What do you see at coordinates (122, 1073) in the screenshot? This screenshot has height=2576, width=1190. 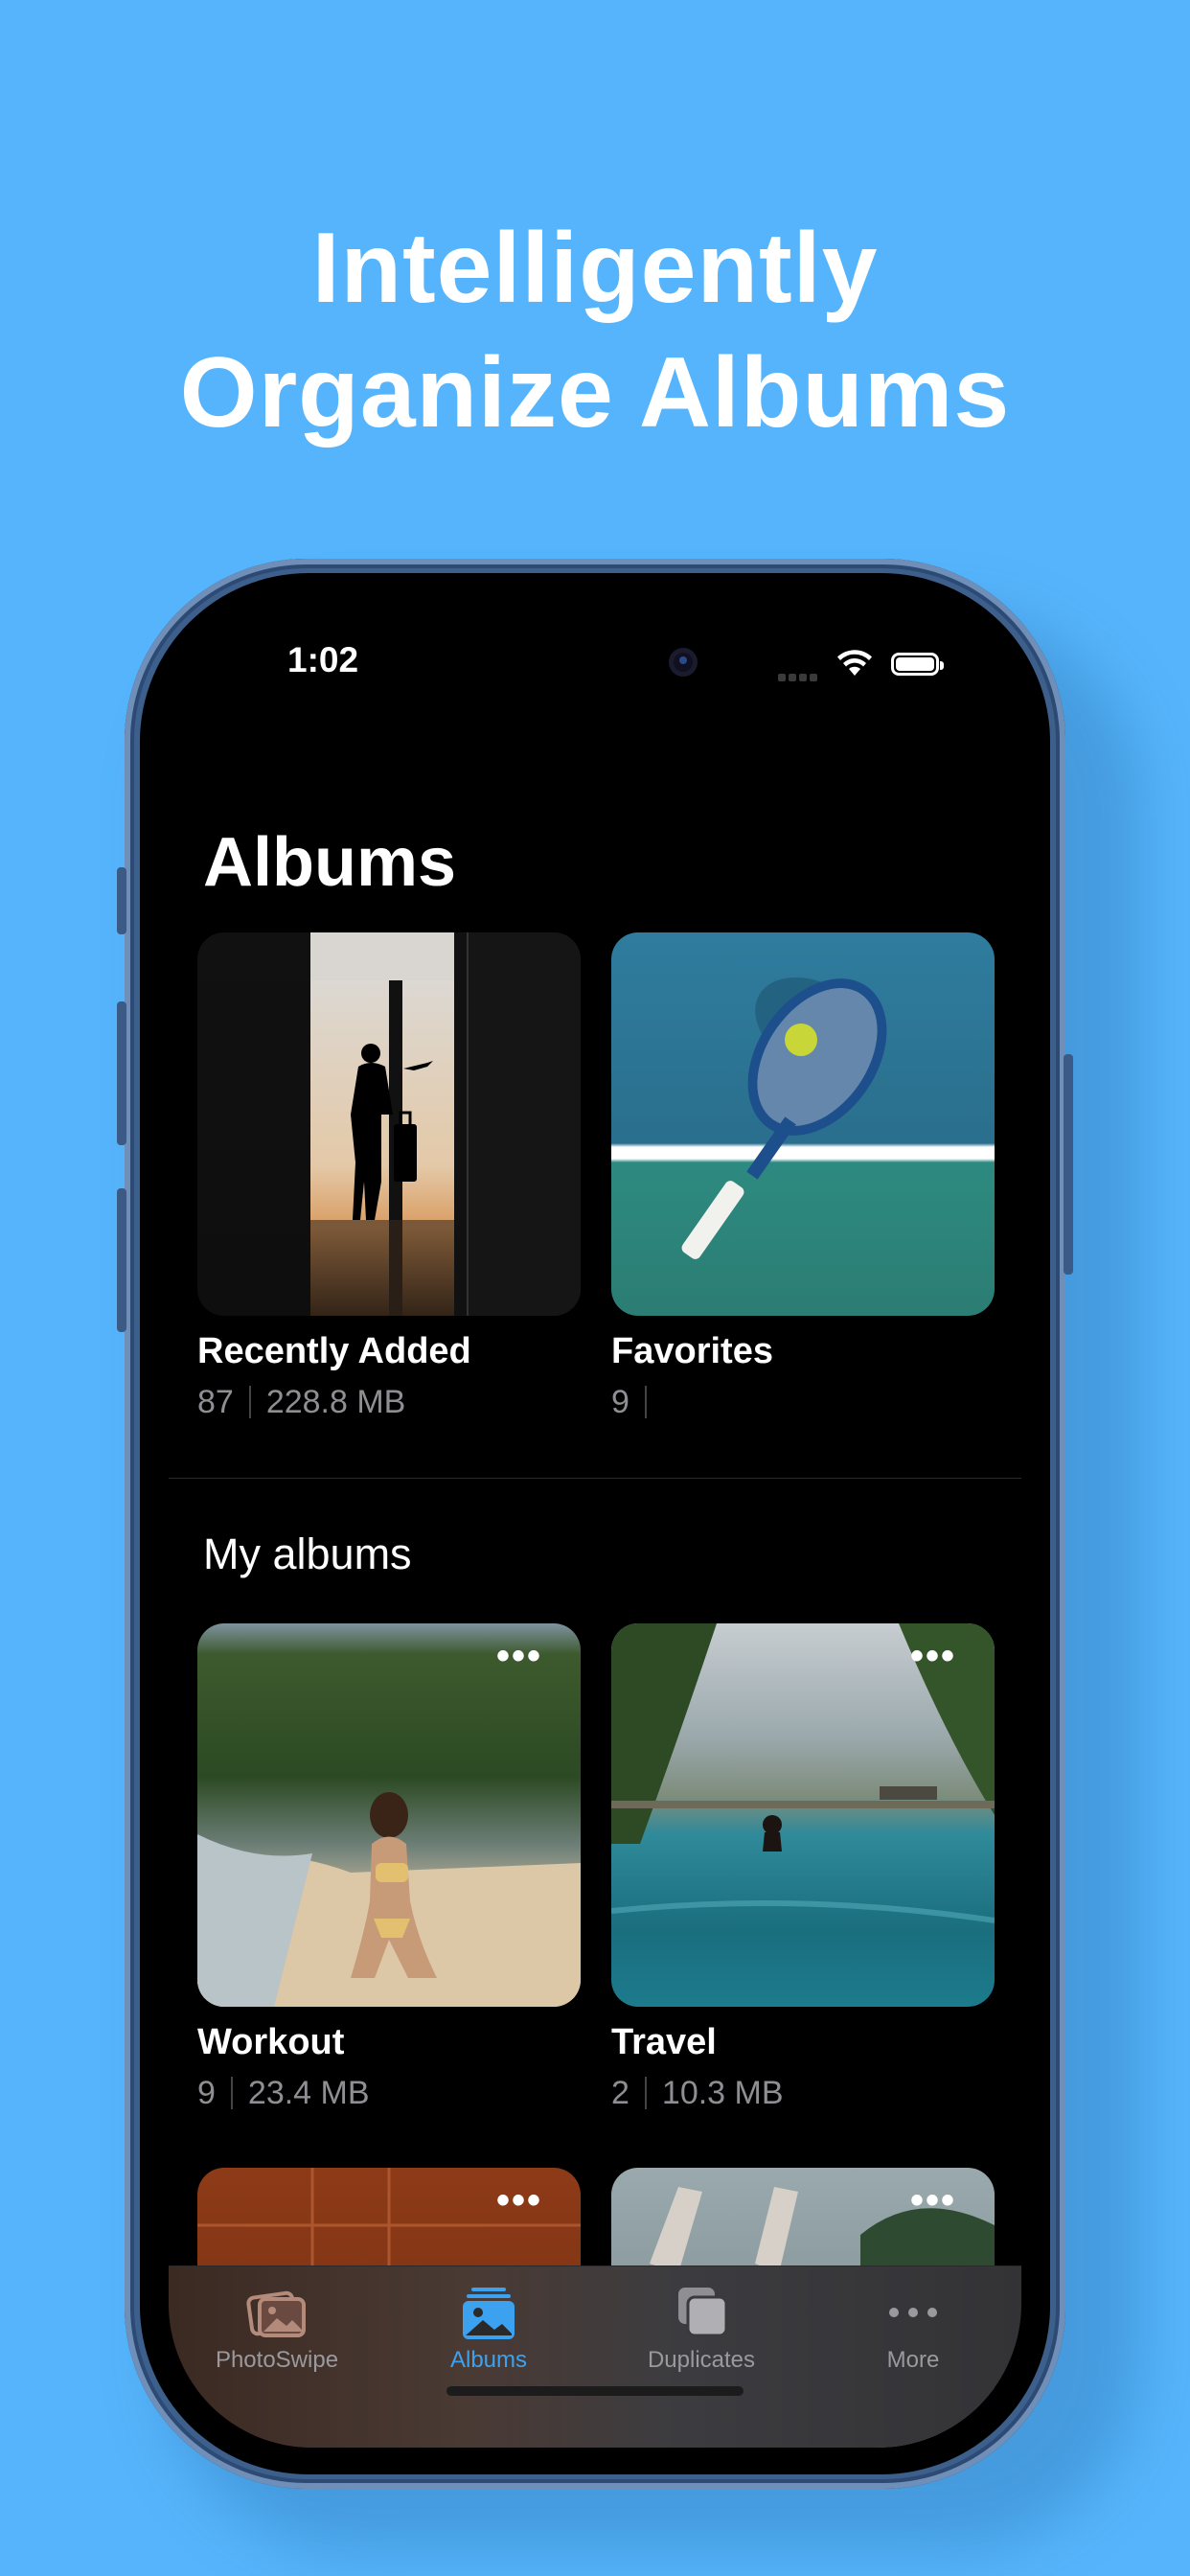 I see `volume-up-button` at bounding box center [122, 1073].